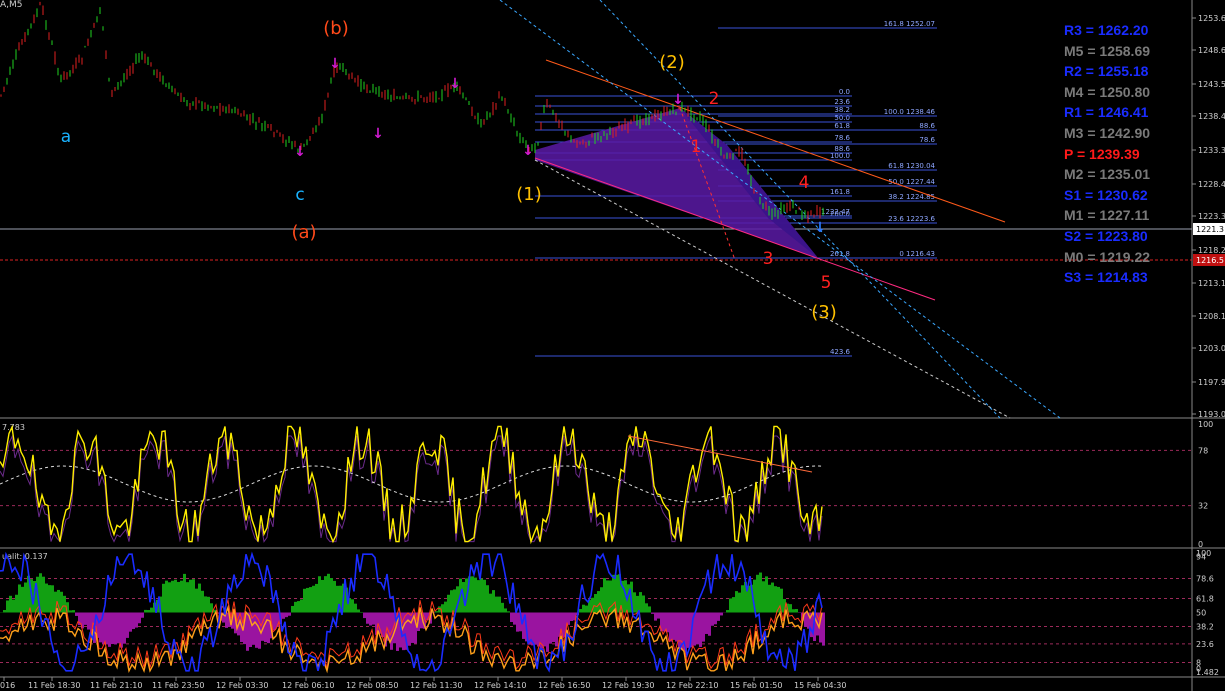 This screenshot has width=1225, height=691. What do you see at coordinates (842, 138) in the screenshot?
I see `fib-level-label: 78.6` at bounding box center [842, 138].